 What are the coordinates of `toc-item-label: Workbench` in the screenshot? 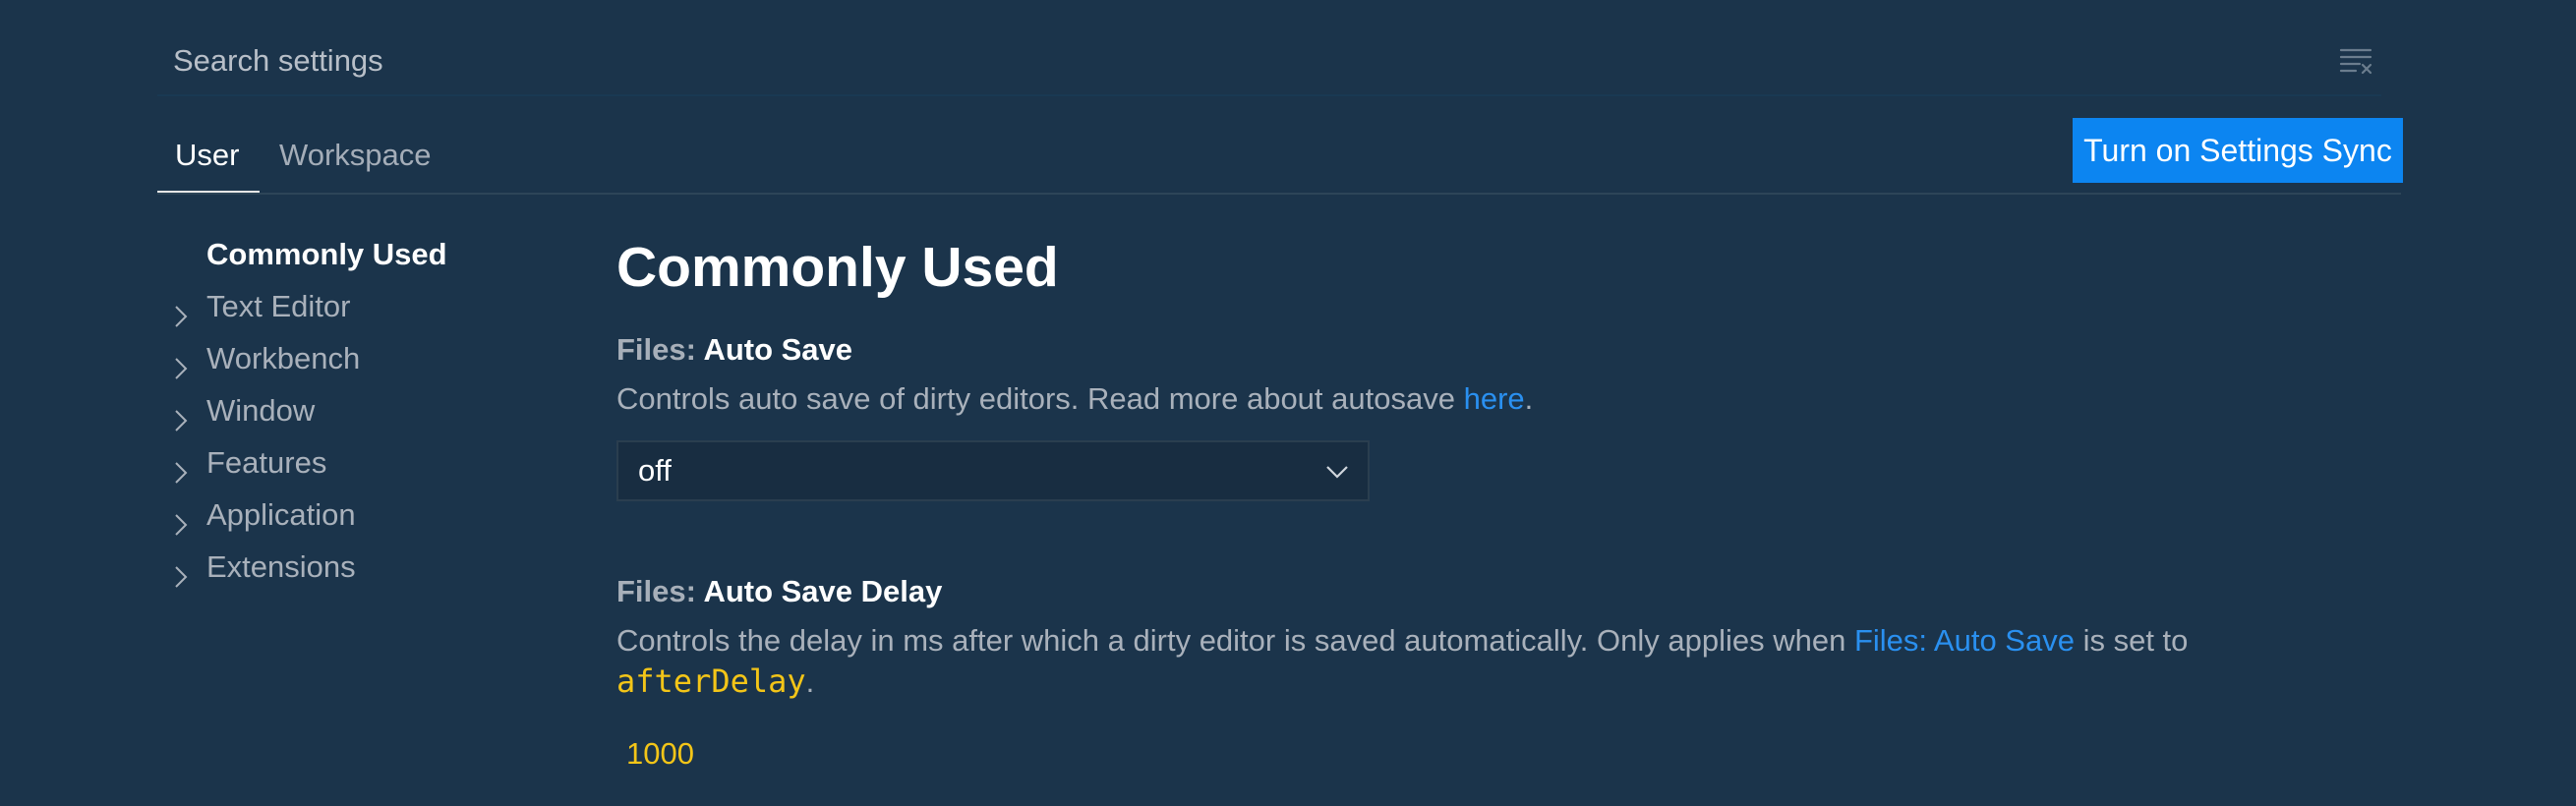 It's located at (283, 358).